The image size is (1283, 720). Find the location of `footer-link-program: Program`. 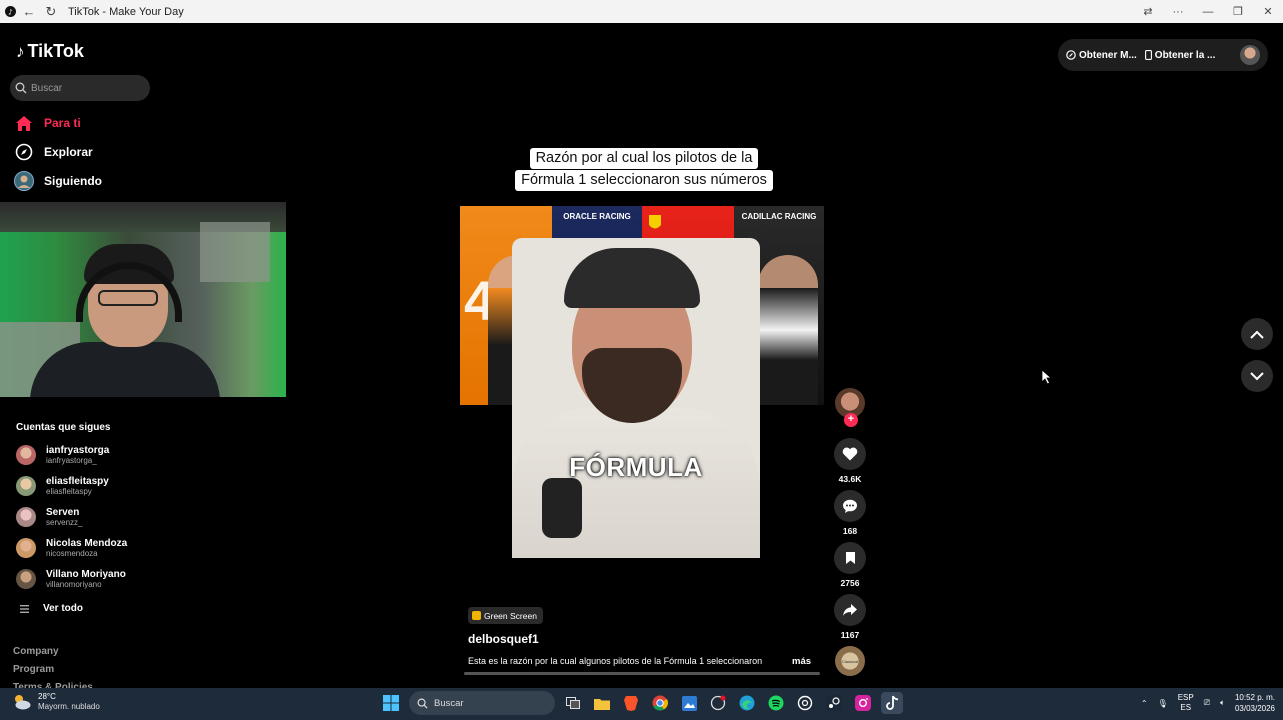

footer-link-program: Program is located at coordinates (33, 669).